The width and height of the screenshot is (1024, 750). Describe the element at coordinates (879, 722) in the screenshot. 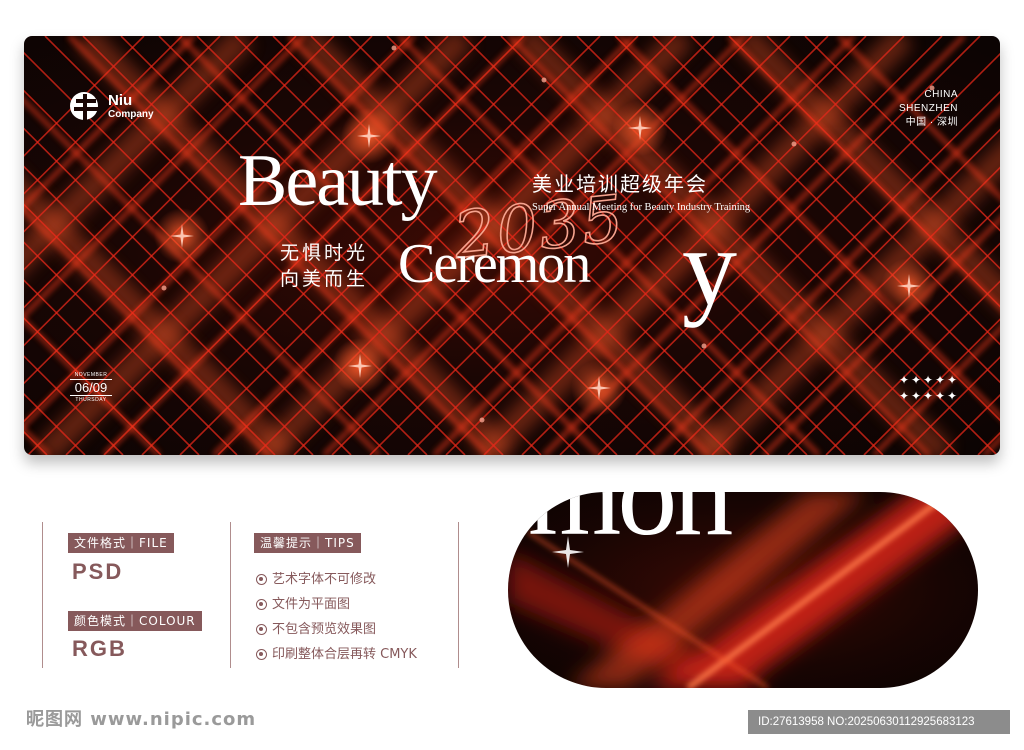

I see `watermark-id: ID:27613958 NO:20250630112925683123` at that location.